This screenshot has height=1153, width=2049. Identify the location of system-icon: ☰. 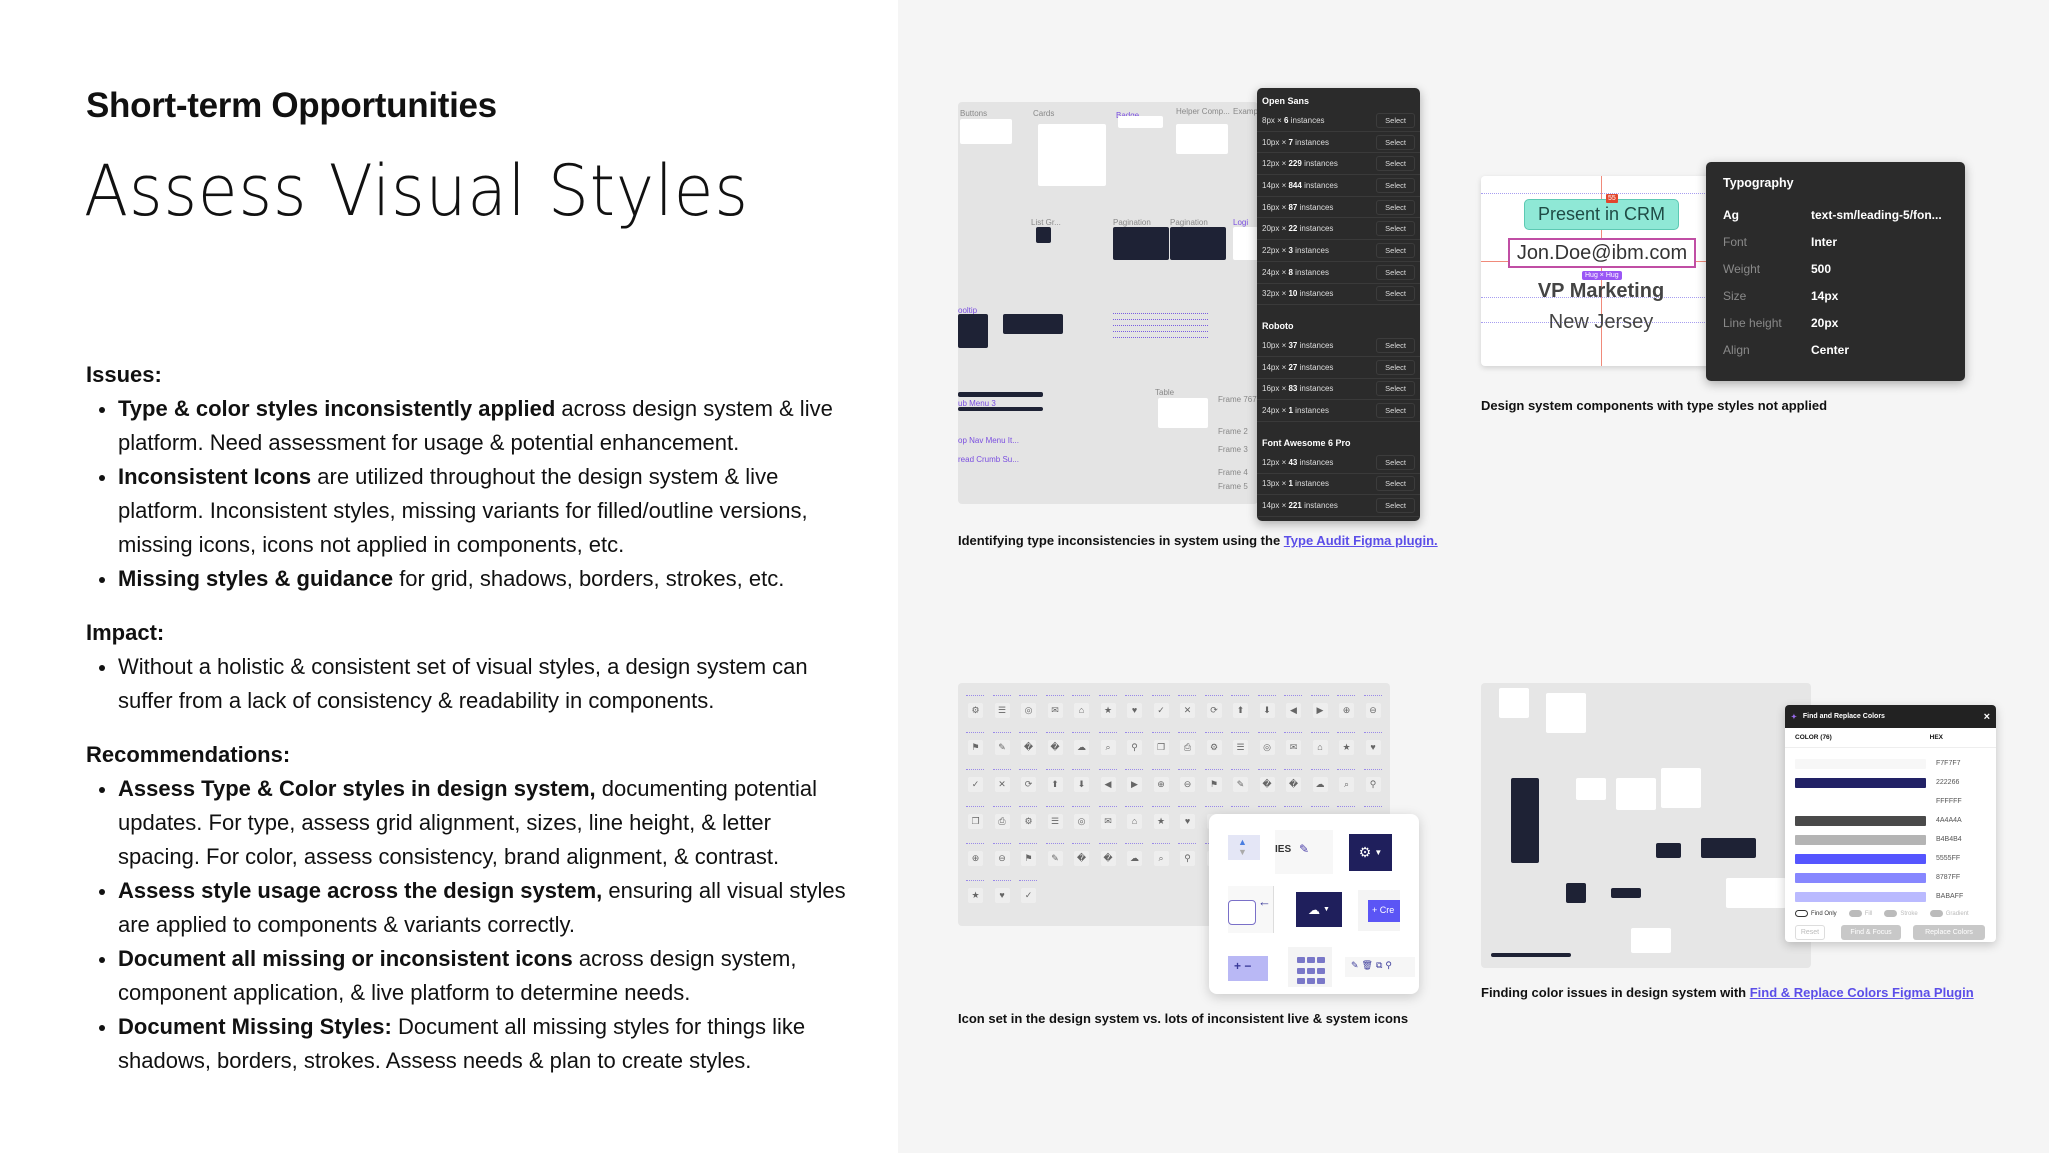
(1002, 710).